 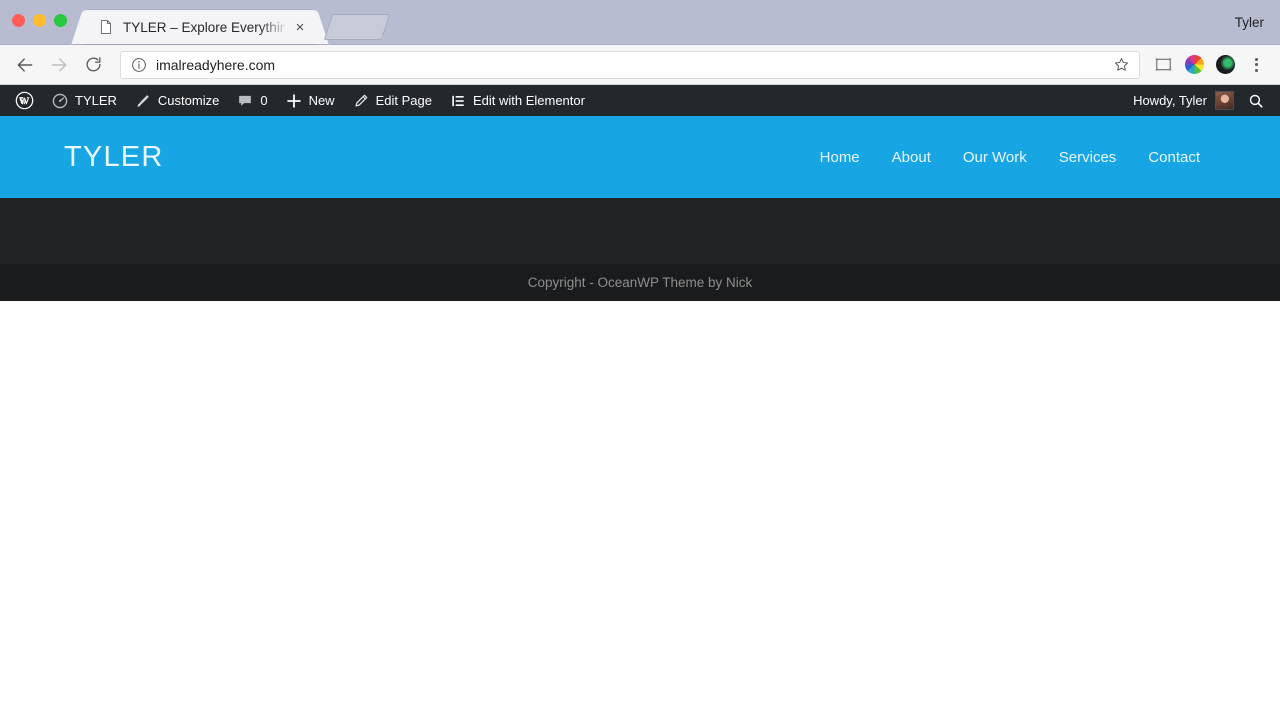 I want to click on user-avatar, so click(x=1224, y=100).